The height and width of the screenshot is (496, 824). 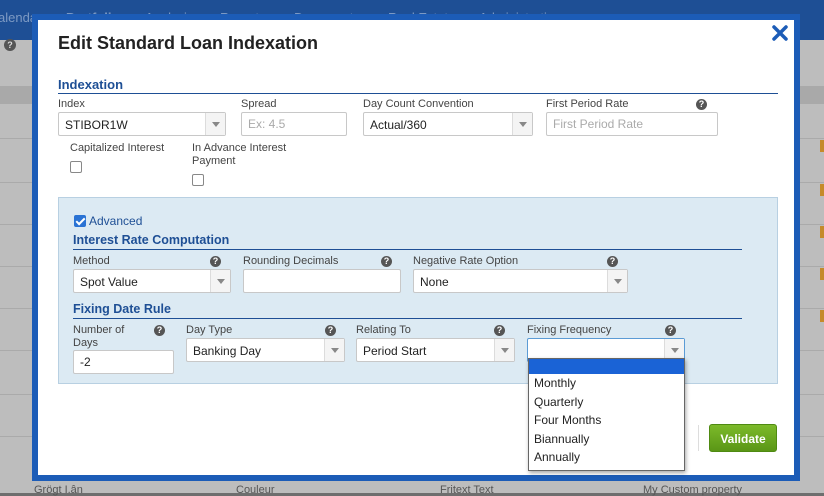 I want to click on validate-button: Validate, so click(x=743, y=438).